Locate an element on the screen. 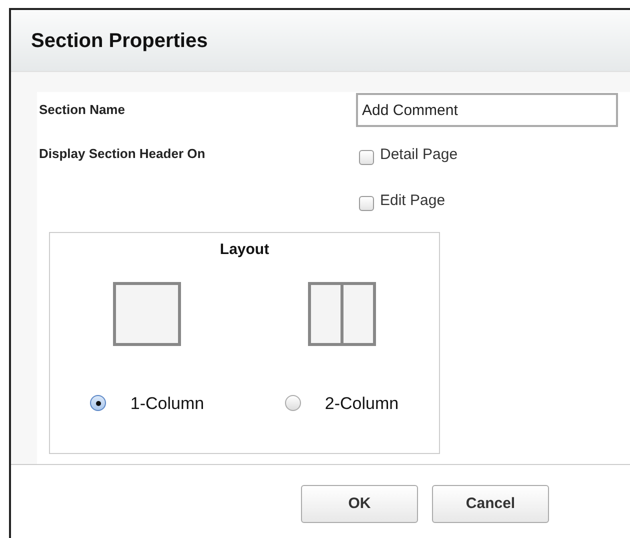 Image resolution: width=630 pixels, height=538 pixels. section-name-field: Add Comment is located at coordinates (487, 110).